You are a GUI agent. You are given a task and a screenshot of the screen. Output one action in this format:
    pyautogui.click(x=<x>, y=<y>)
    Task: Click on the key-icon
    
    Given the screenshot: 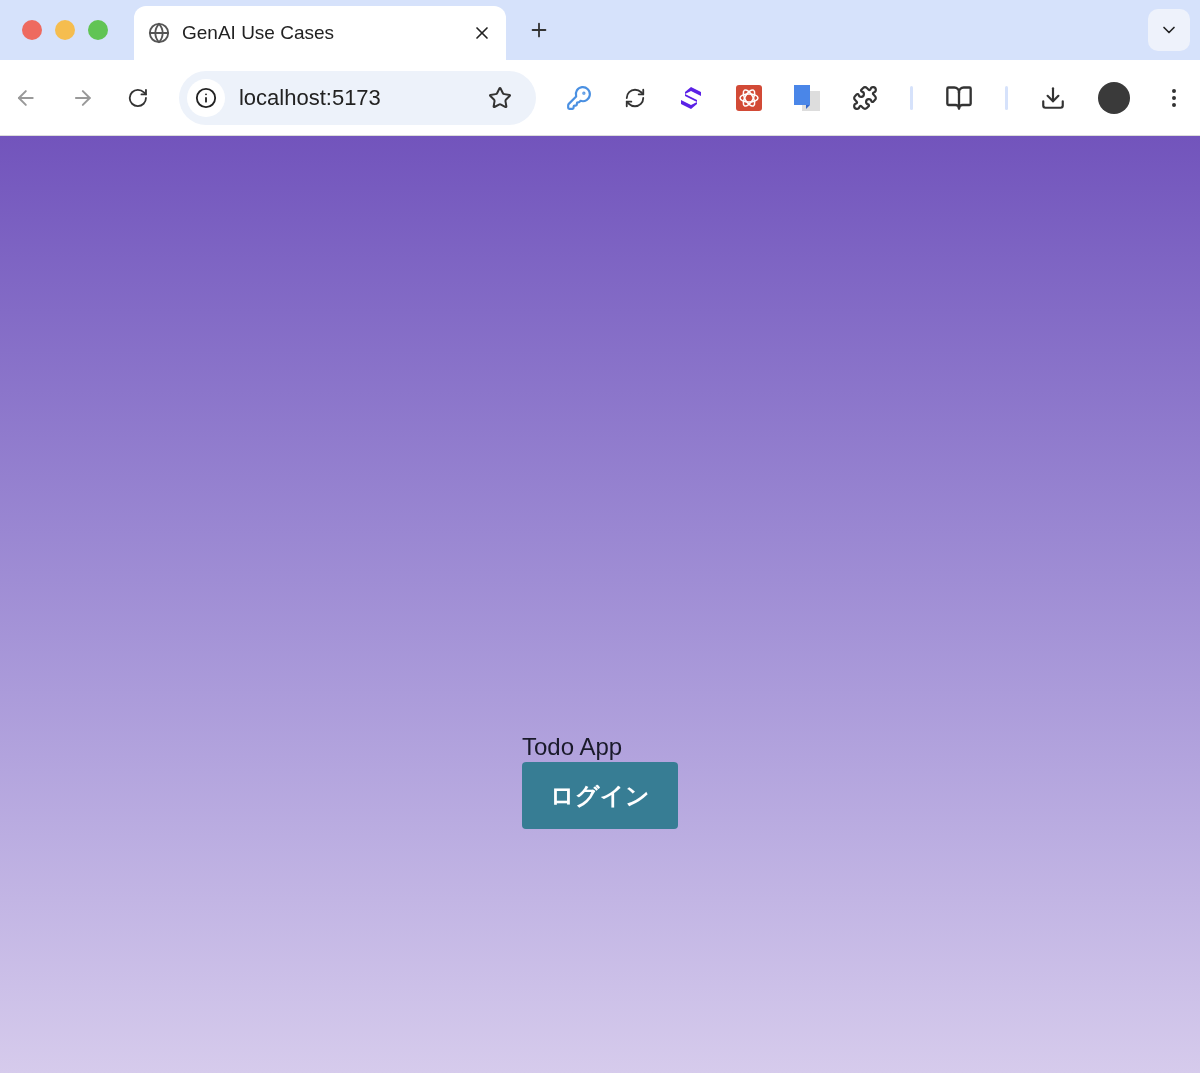 What is the action you would take?
    pyautogui.click(x=579, y=97)
    